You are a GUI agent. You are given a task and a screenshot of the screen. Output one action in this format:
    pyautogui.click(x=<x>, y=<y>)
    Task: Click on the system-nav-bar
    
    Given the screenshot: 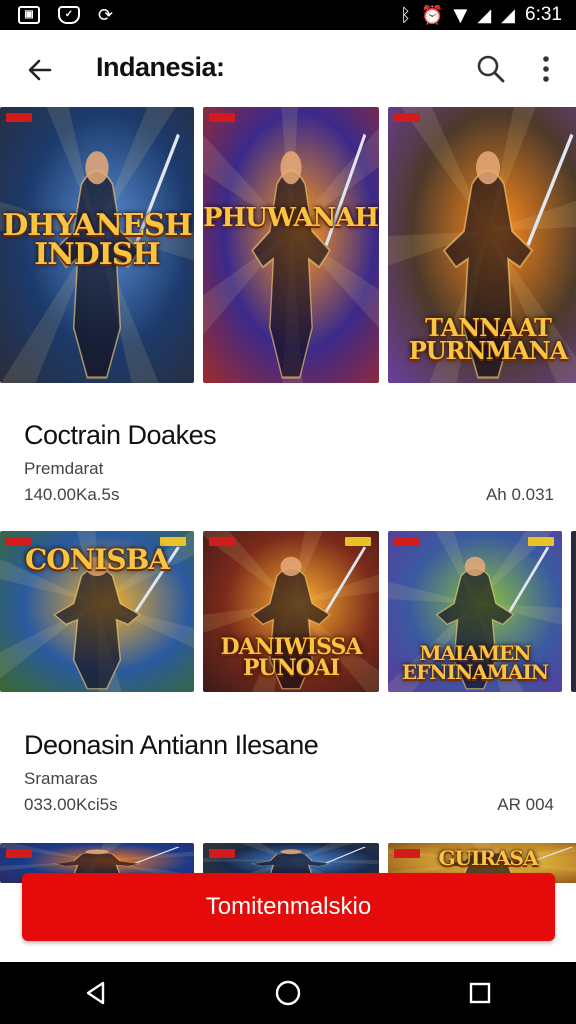 What is the action you would take?
    pyautogui.click(x=288, y=993)
    